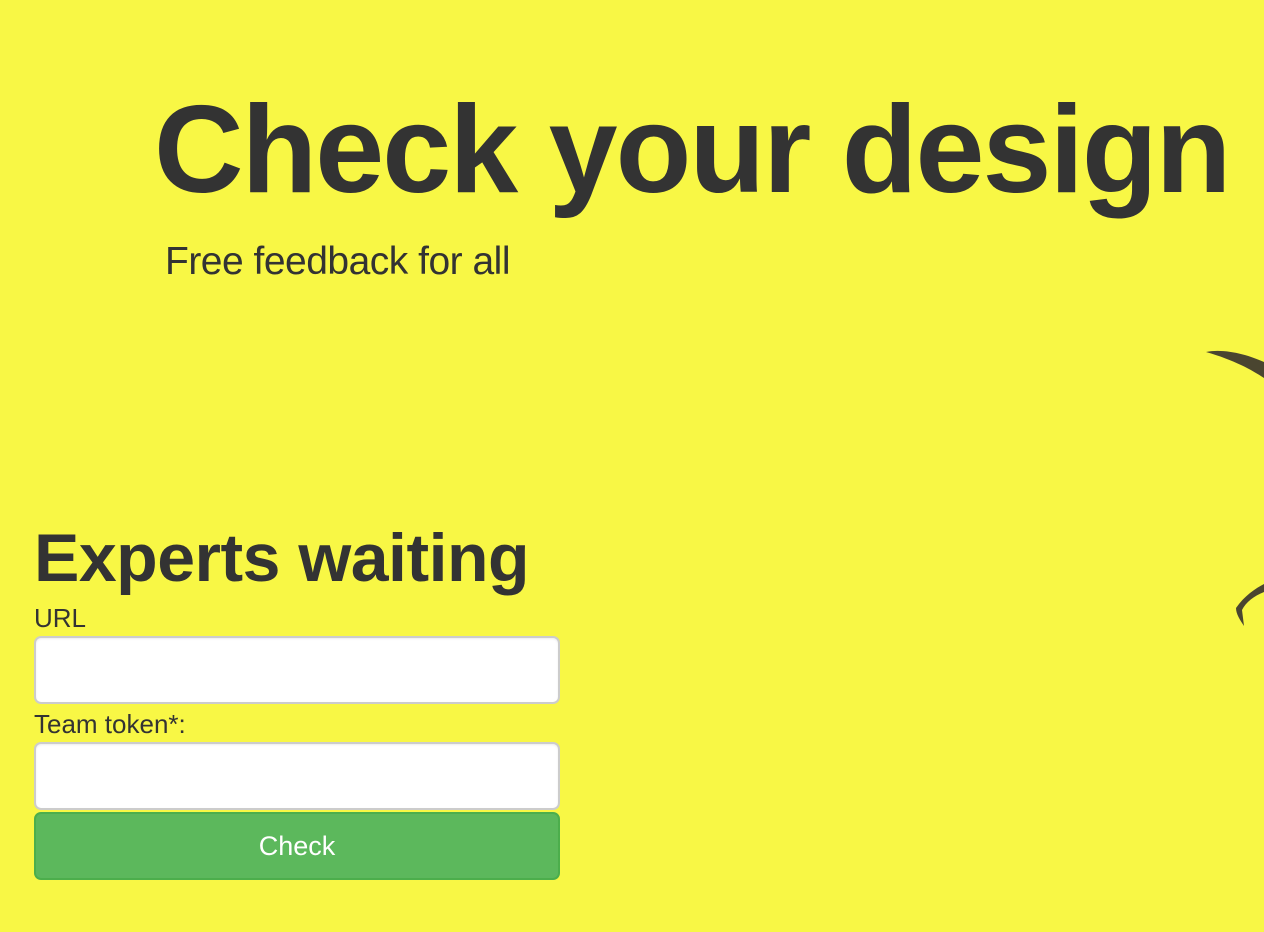 This screenshot has width=1264, height=932. Describe the element at coordinates (692, 150) in the screenshot. I see `page-title: Check your design` at that location.